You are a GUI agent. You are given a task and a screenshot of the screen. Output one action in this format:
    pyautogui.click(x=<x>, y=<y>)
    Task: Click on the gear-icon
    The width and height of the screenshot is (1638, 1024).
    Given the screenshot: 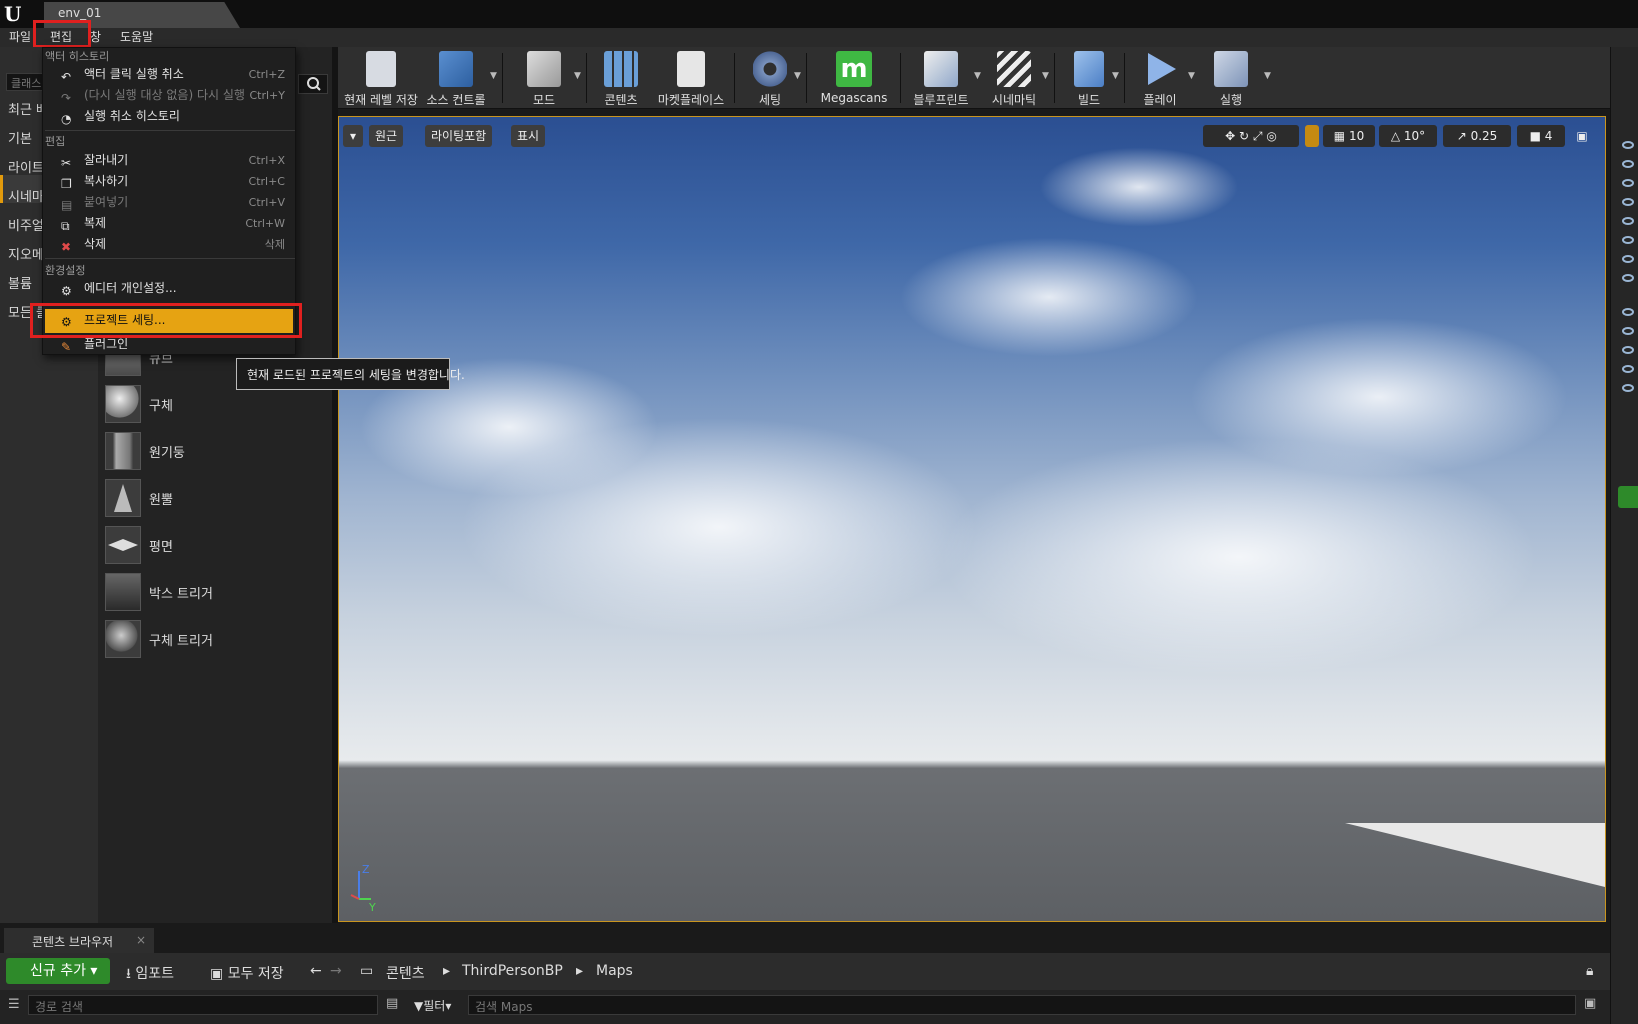 What is the action you would take?
    pyautogui.click(x=770, y=69)
    